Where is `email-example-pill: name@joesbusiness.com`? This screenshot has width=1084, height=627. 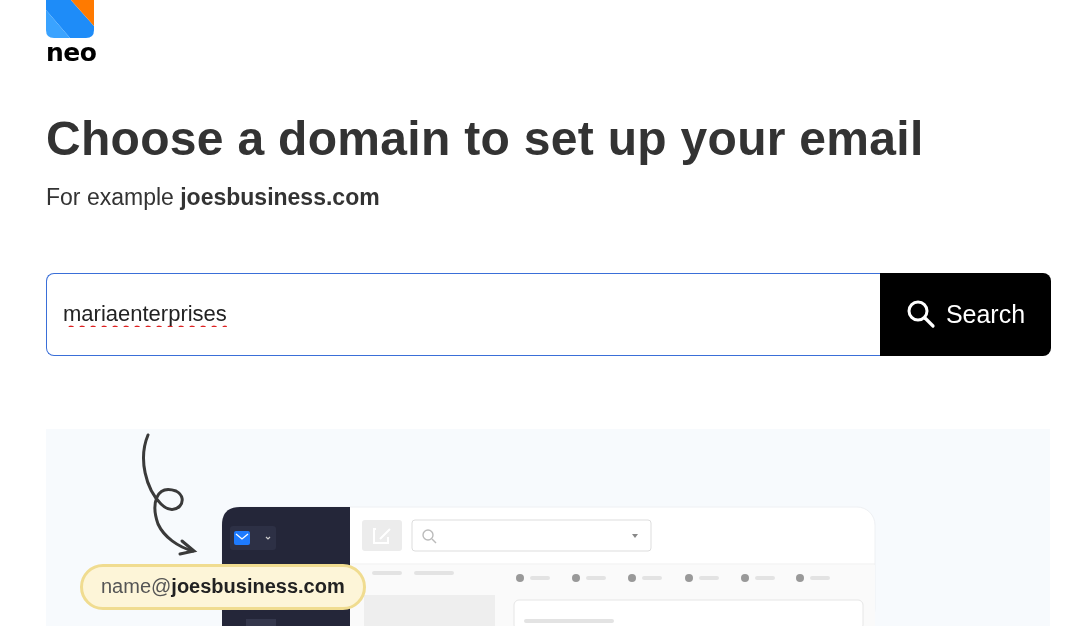
email-example-pill: name@joesbusiness.com is located at coordinates (223, 586).